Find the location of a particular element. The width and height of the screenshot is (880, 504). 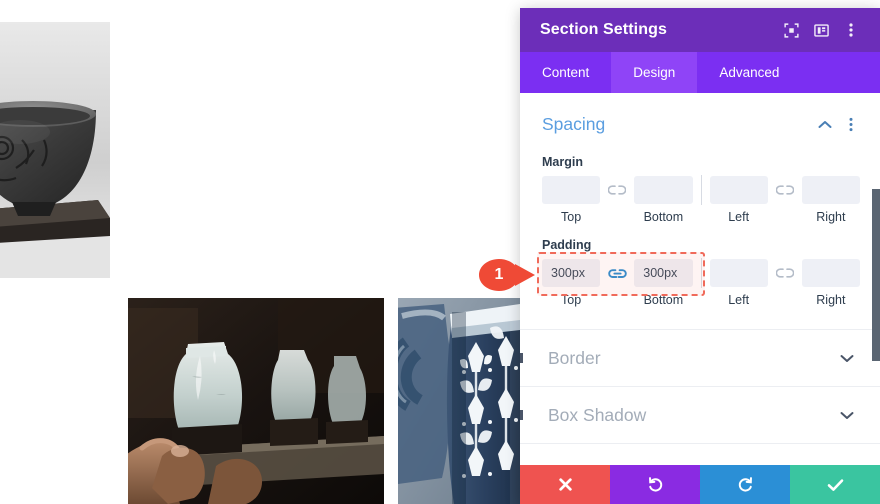

link-icon is located at coordinates (617, 273).